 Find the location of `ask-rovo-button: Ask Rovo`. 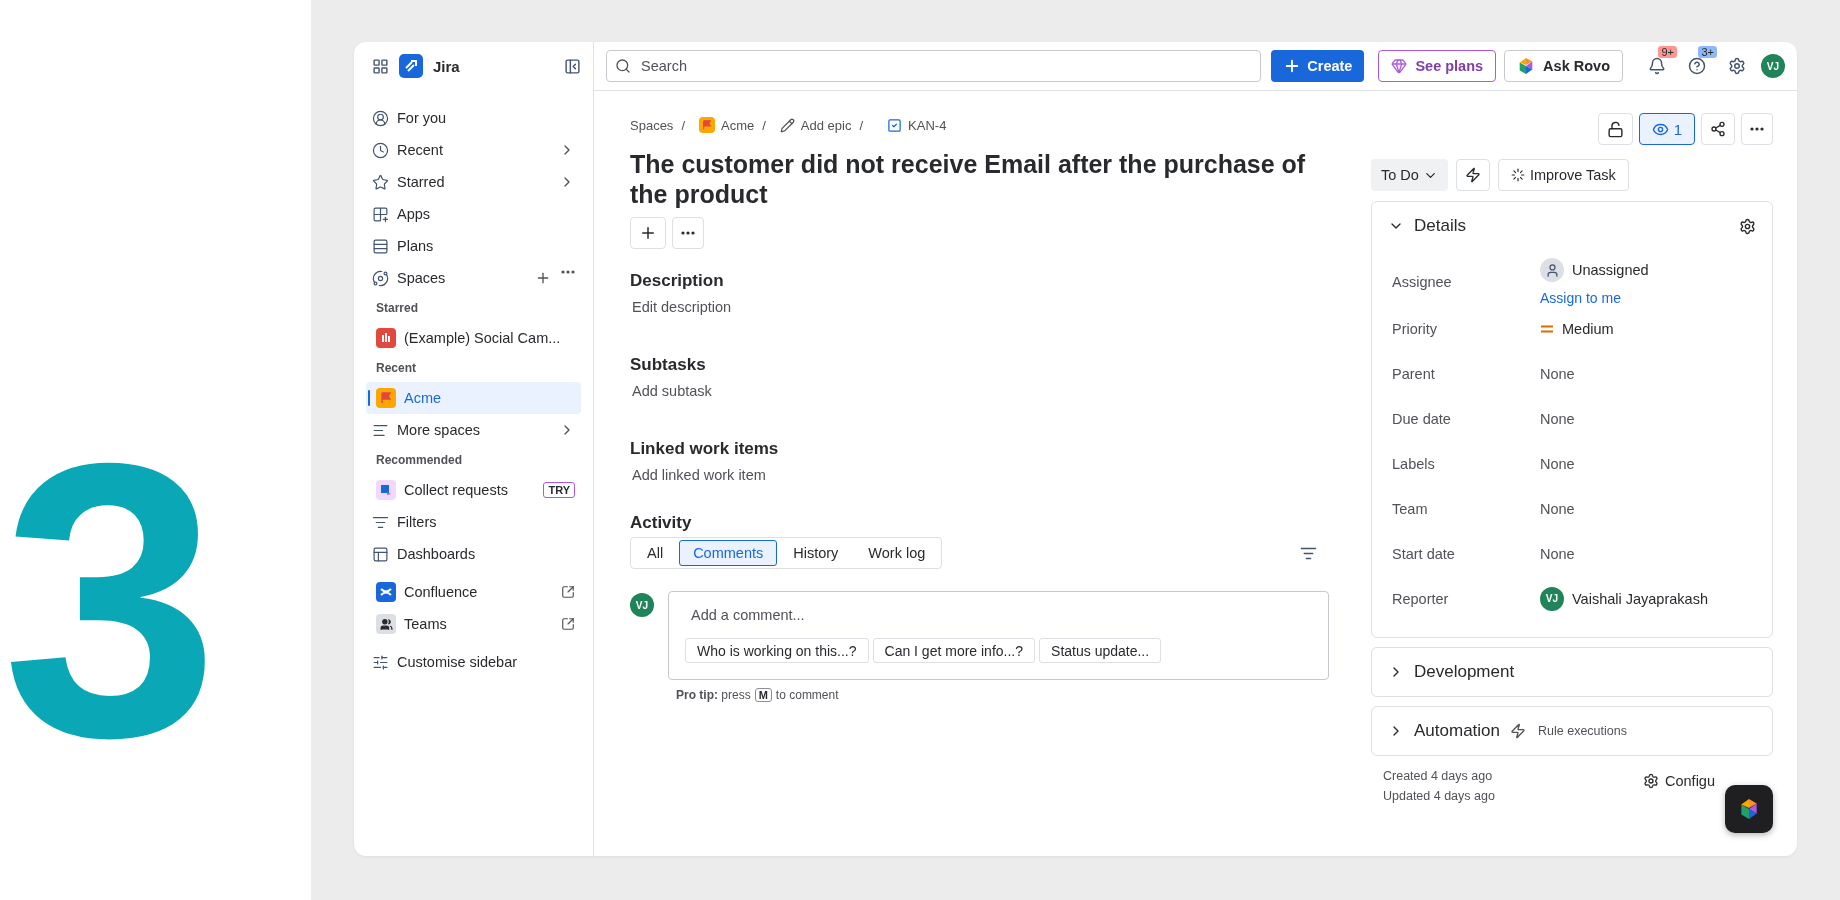

ask-rovo-button: Ask Rovo is located at coordinates (1563, 66).